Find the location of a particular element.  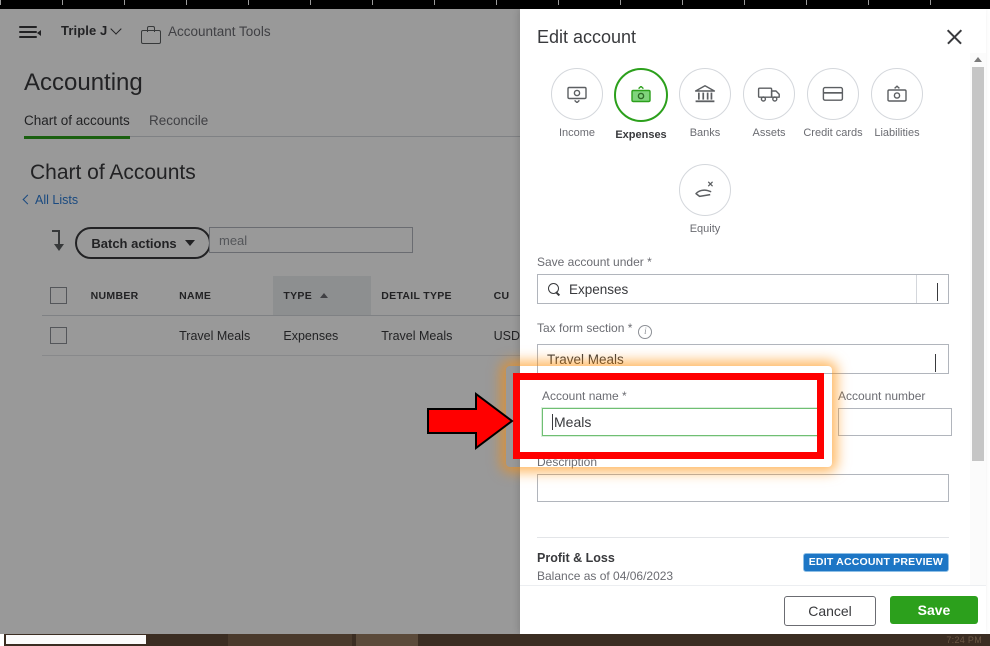

account-name-label: Account name * is located at coordinates (584, 396).